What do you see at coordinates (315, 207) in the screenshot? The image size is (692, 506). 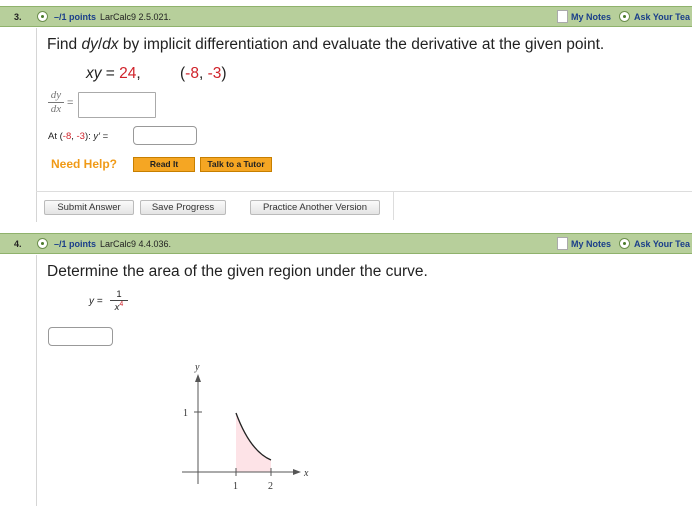 I see `practice-another-version-button: Practice Another Version` at bounding box center [315, 207].